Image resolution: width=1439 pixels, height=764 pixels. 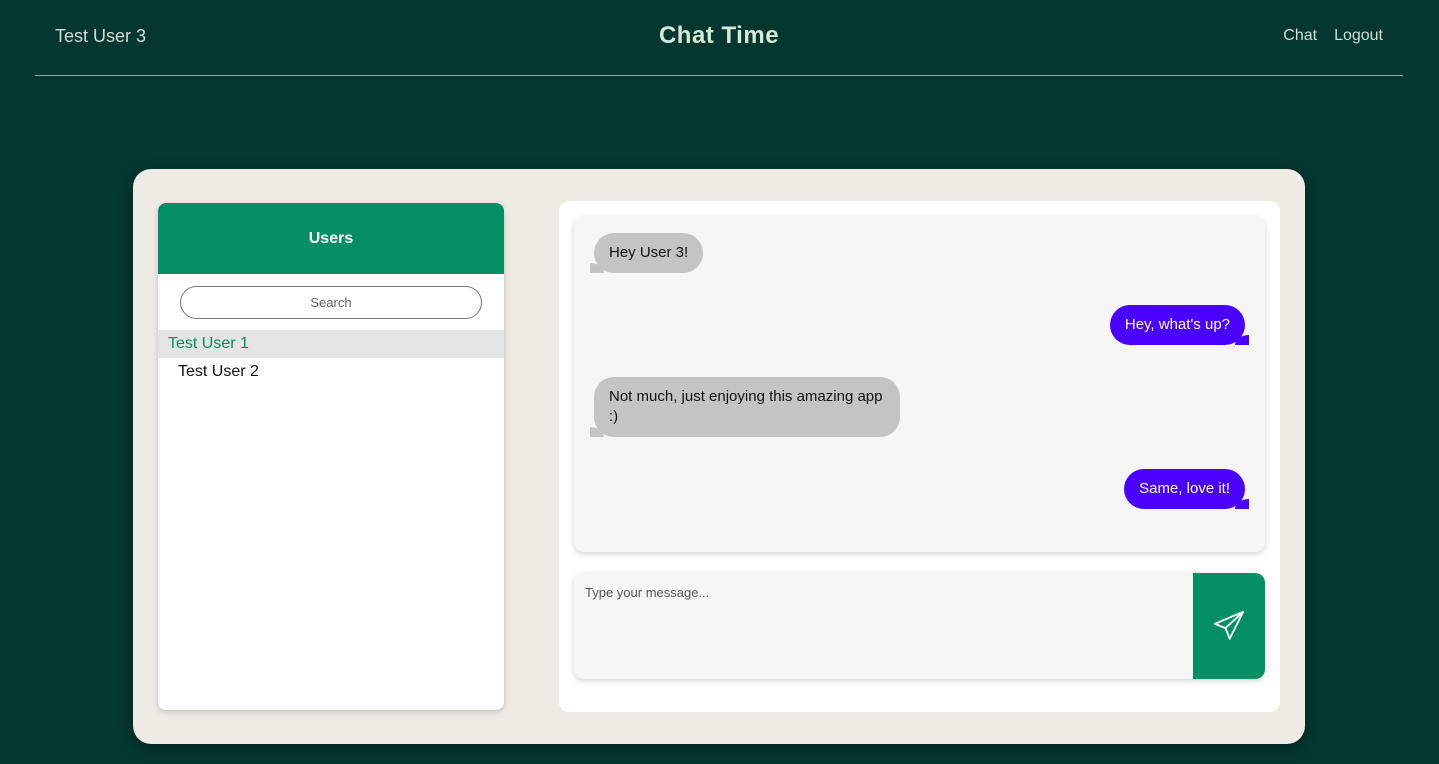 I want to click on user-list: Test User 1 Test User 2, so click(x=331, y=358).